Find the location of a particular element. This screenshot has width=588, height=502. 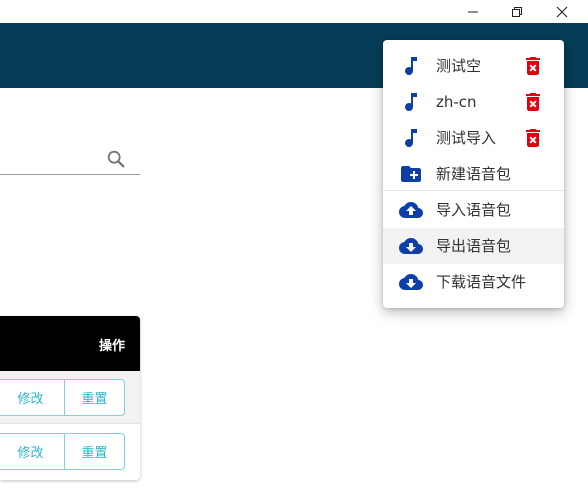

menu-item-export-pack: 导出语音包 is located at coordinates (473, 246).